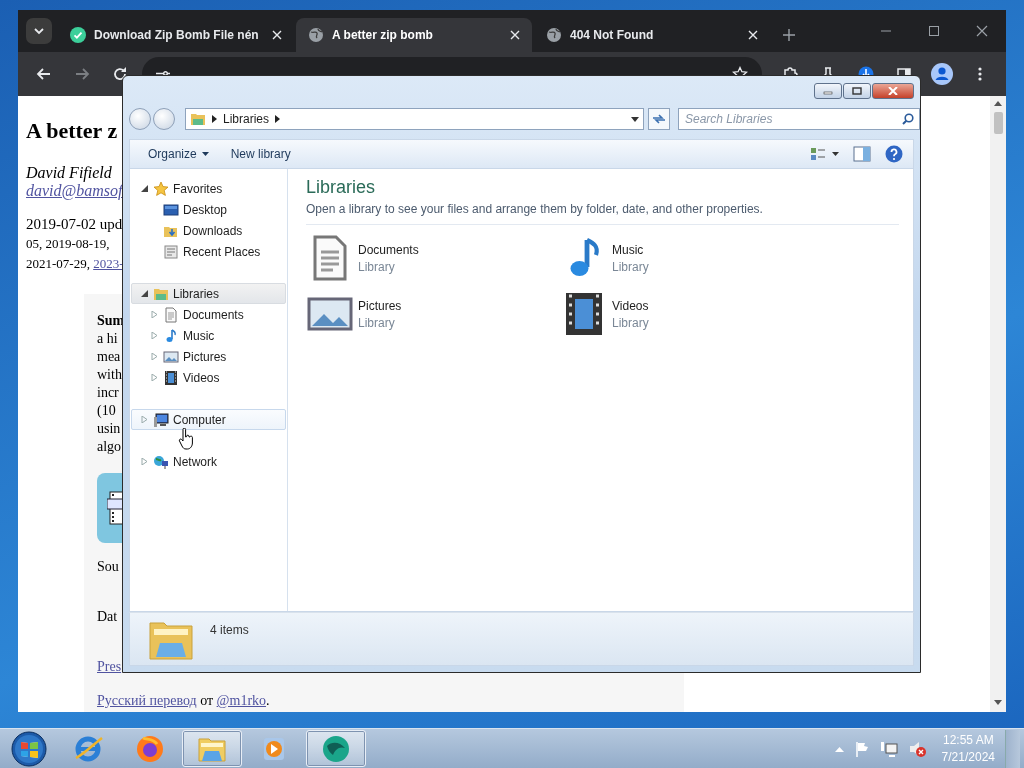  I want to click on summary-text: a hi, so click(107, 339).